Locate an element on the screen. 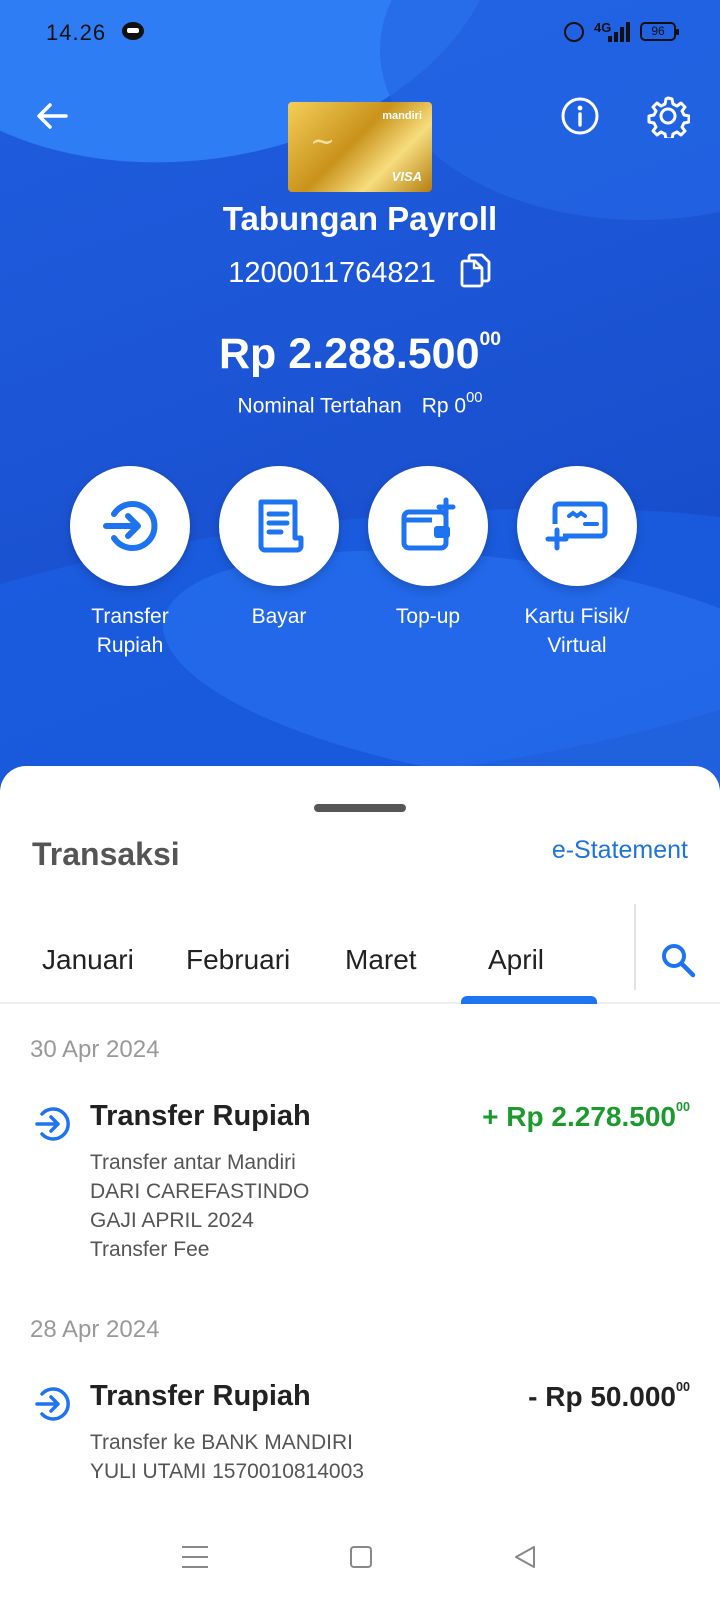  status-bar: 14.26 4G 96 is located at coordinates (360, 31).